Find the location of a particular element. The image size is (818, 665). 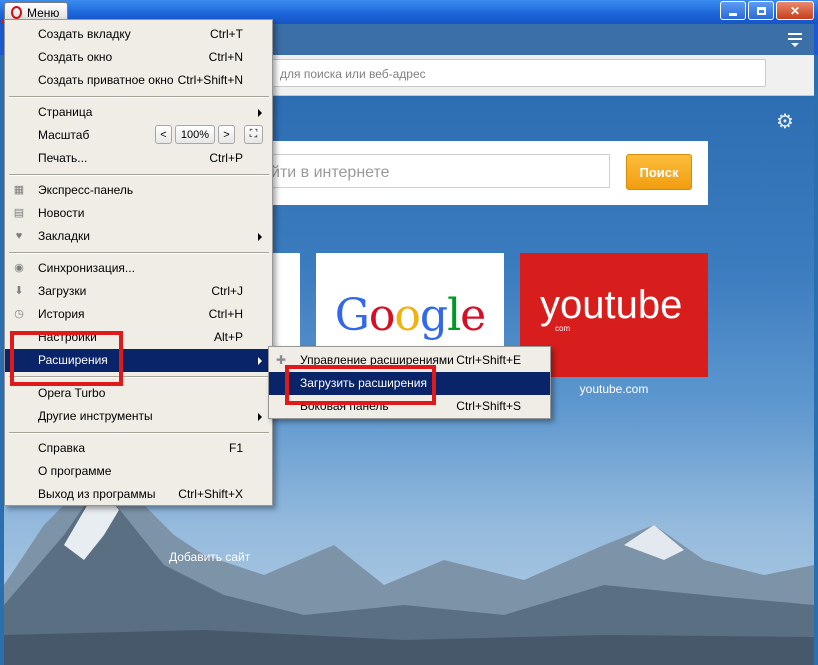

menu-item-shortcut: F1 is located at coordinates (235, 448).